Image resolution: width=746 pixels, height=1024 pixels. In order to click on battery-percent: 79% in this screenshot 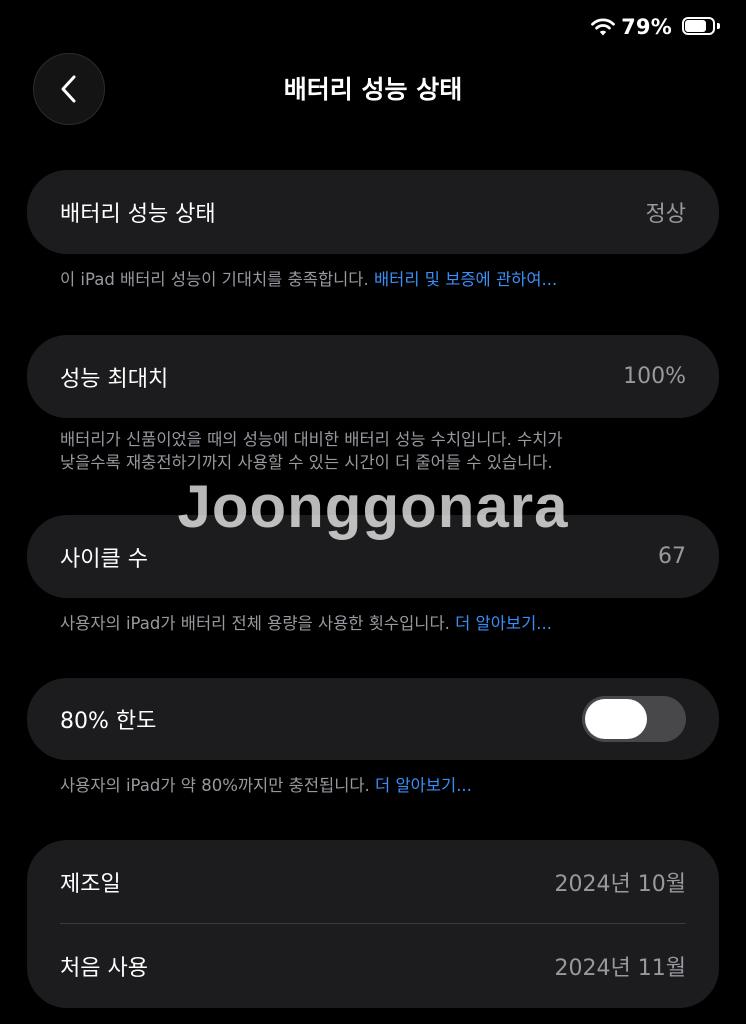, I will do `click(646, 27)`.